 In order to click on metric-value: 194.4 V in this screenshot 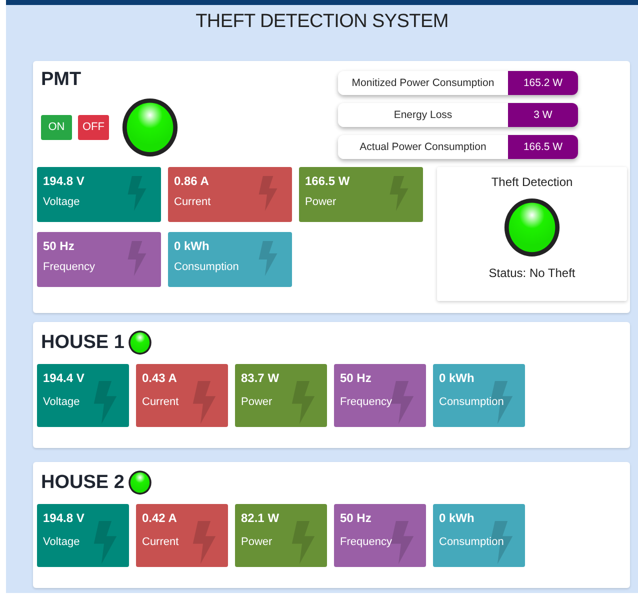, I will do `click(64, 378)`.